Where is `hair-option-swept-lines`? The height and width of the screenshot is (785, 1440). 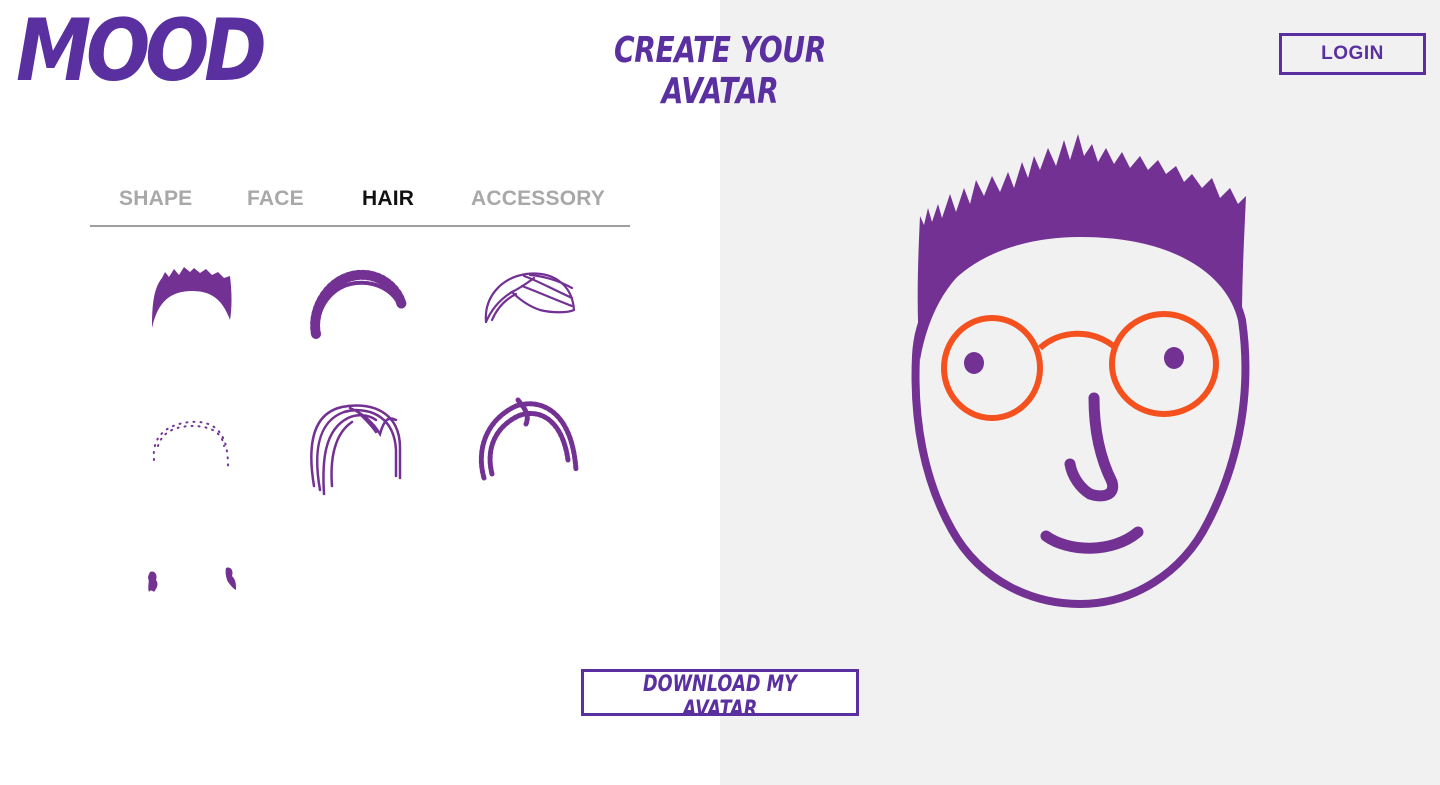 hair-option-swept-lines is located at coordinates (528, 303).